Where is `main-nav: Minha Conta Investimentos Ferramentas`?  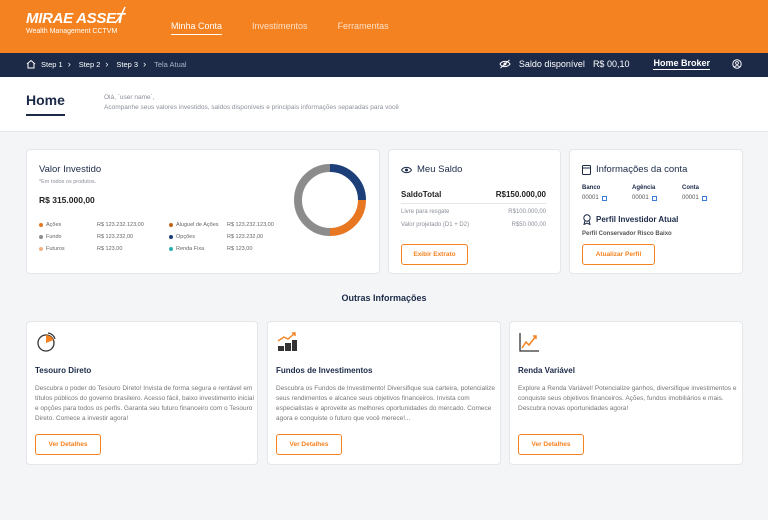
main-nav: Minha Conta Investimentos Ferramentas is located at coordinates (280, 28).